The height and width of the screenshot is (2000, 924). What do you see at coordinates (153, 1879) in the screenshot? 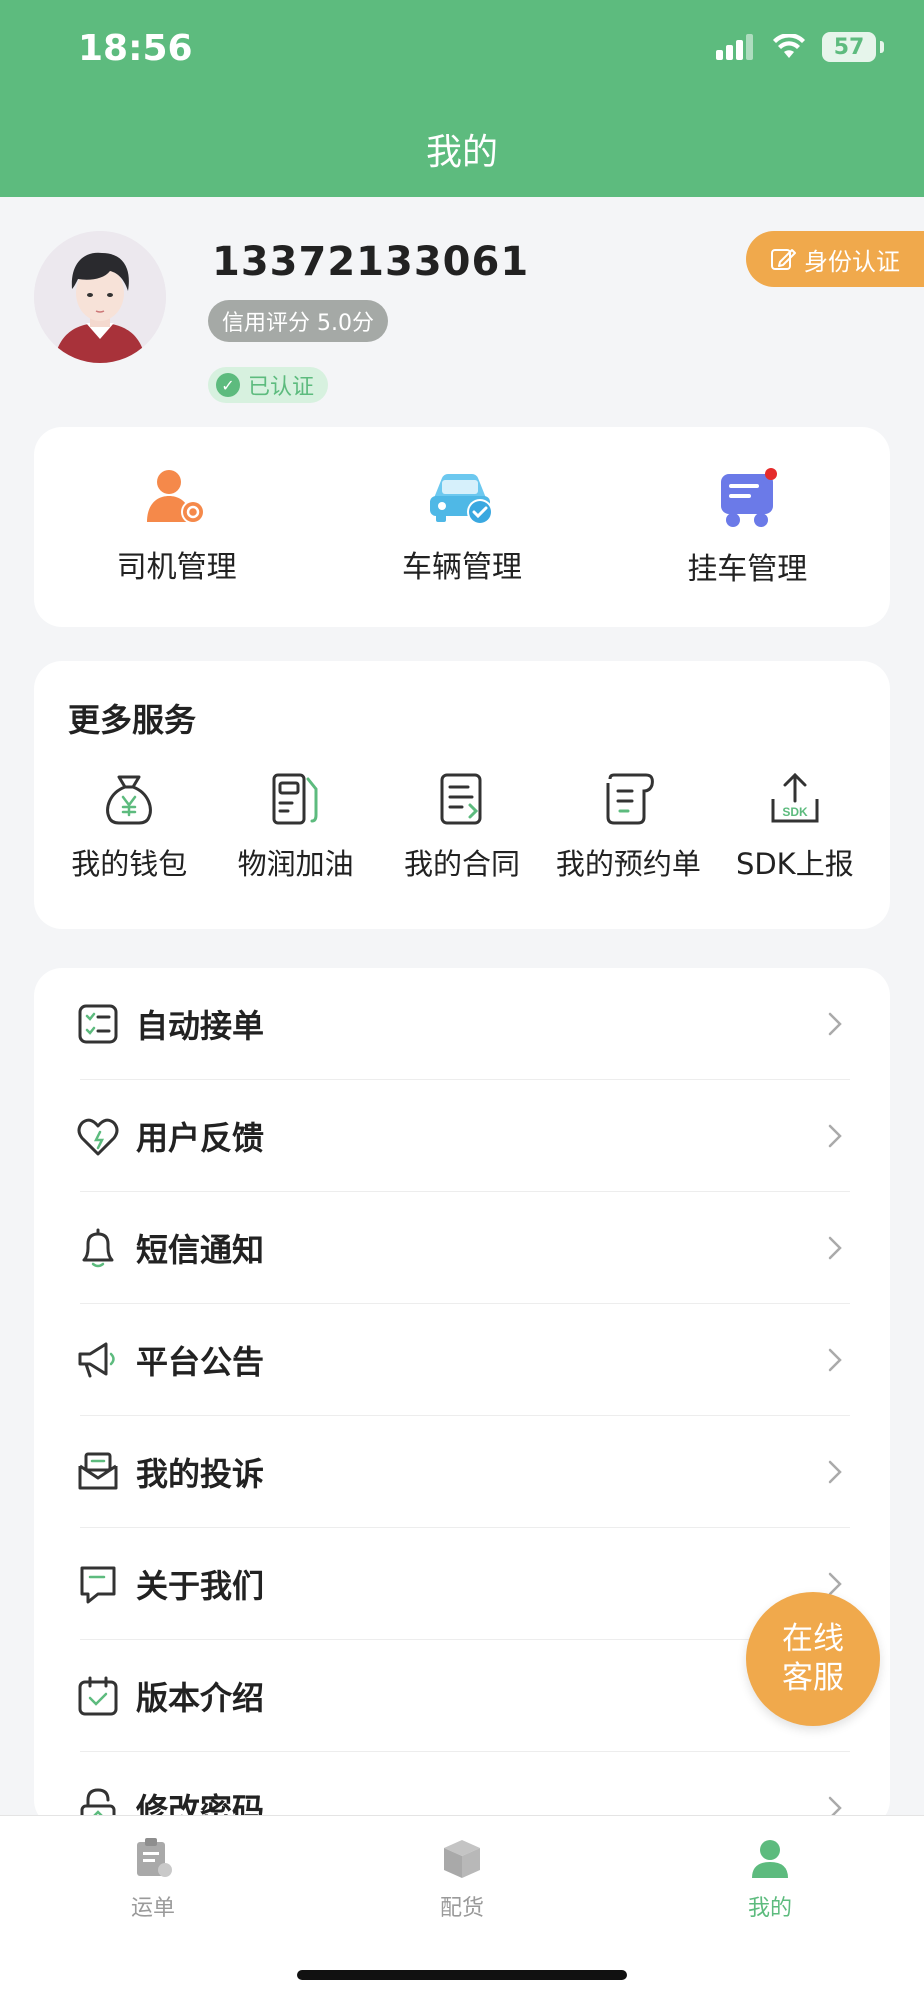
I see `tab-waybill: 运单` at bounding box center [153, 1879].